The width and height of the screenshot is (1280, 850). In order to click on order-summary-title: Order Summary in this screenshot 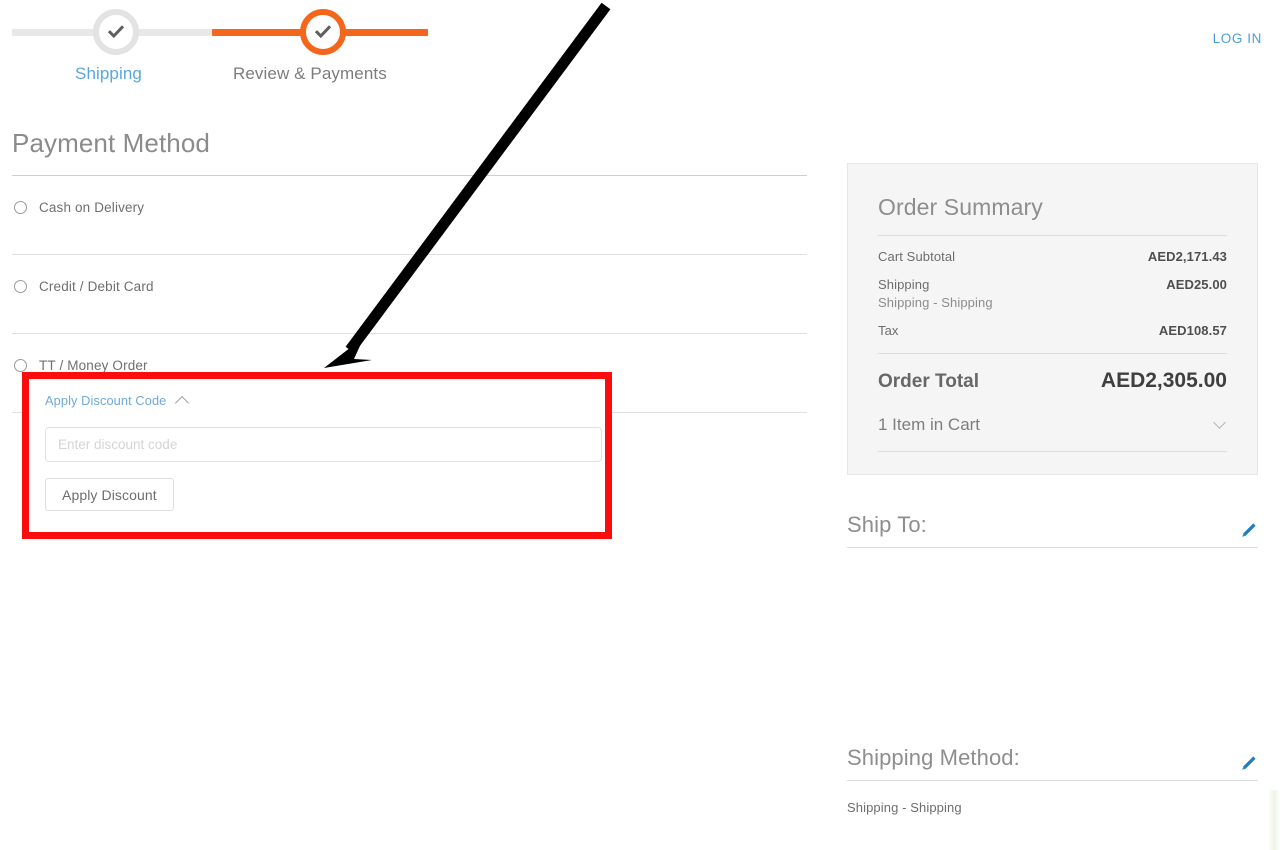, I will do `click(960, 207)`.